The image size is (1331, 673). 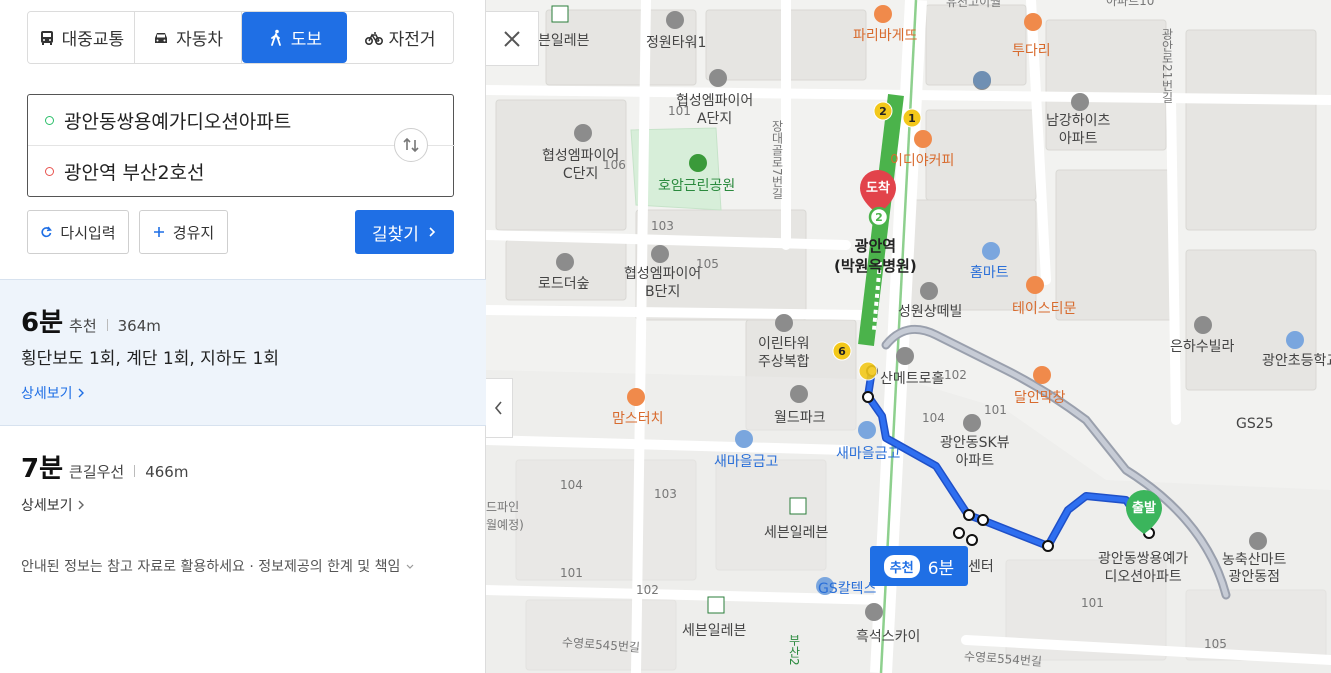 What do you see at coordinates (974, 4) in the screenshot?
I see `map-label-uchun: 유천고이월` at bounding box center [974, 4].